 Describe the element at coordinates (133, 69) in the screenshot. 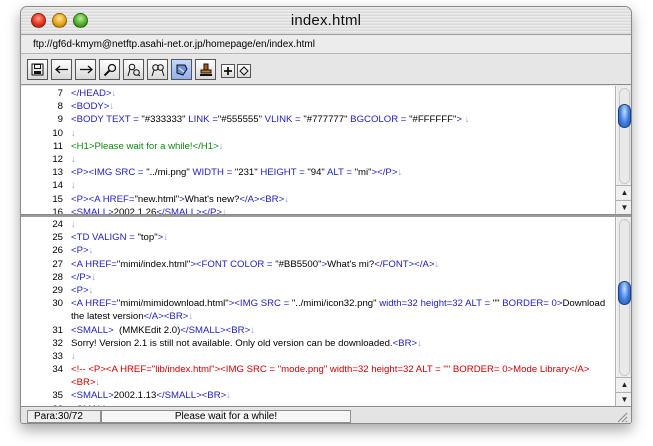

I see `replace-button` at that location.